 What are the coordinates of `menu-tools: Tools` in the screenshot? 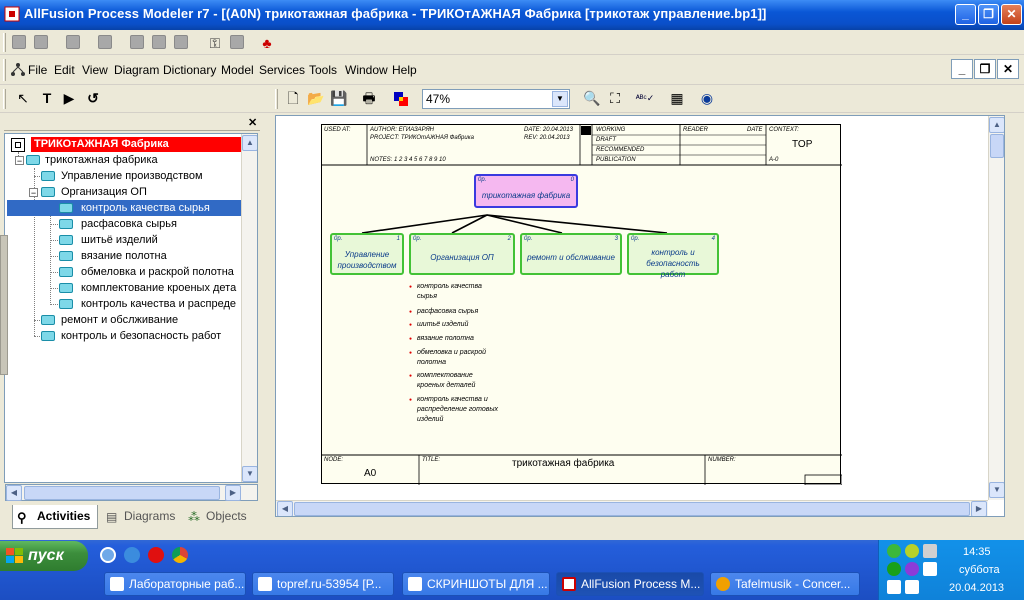 It's located at (323, 70).